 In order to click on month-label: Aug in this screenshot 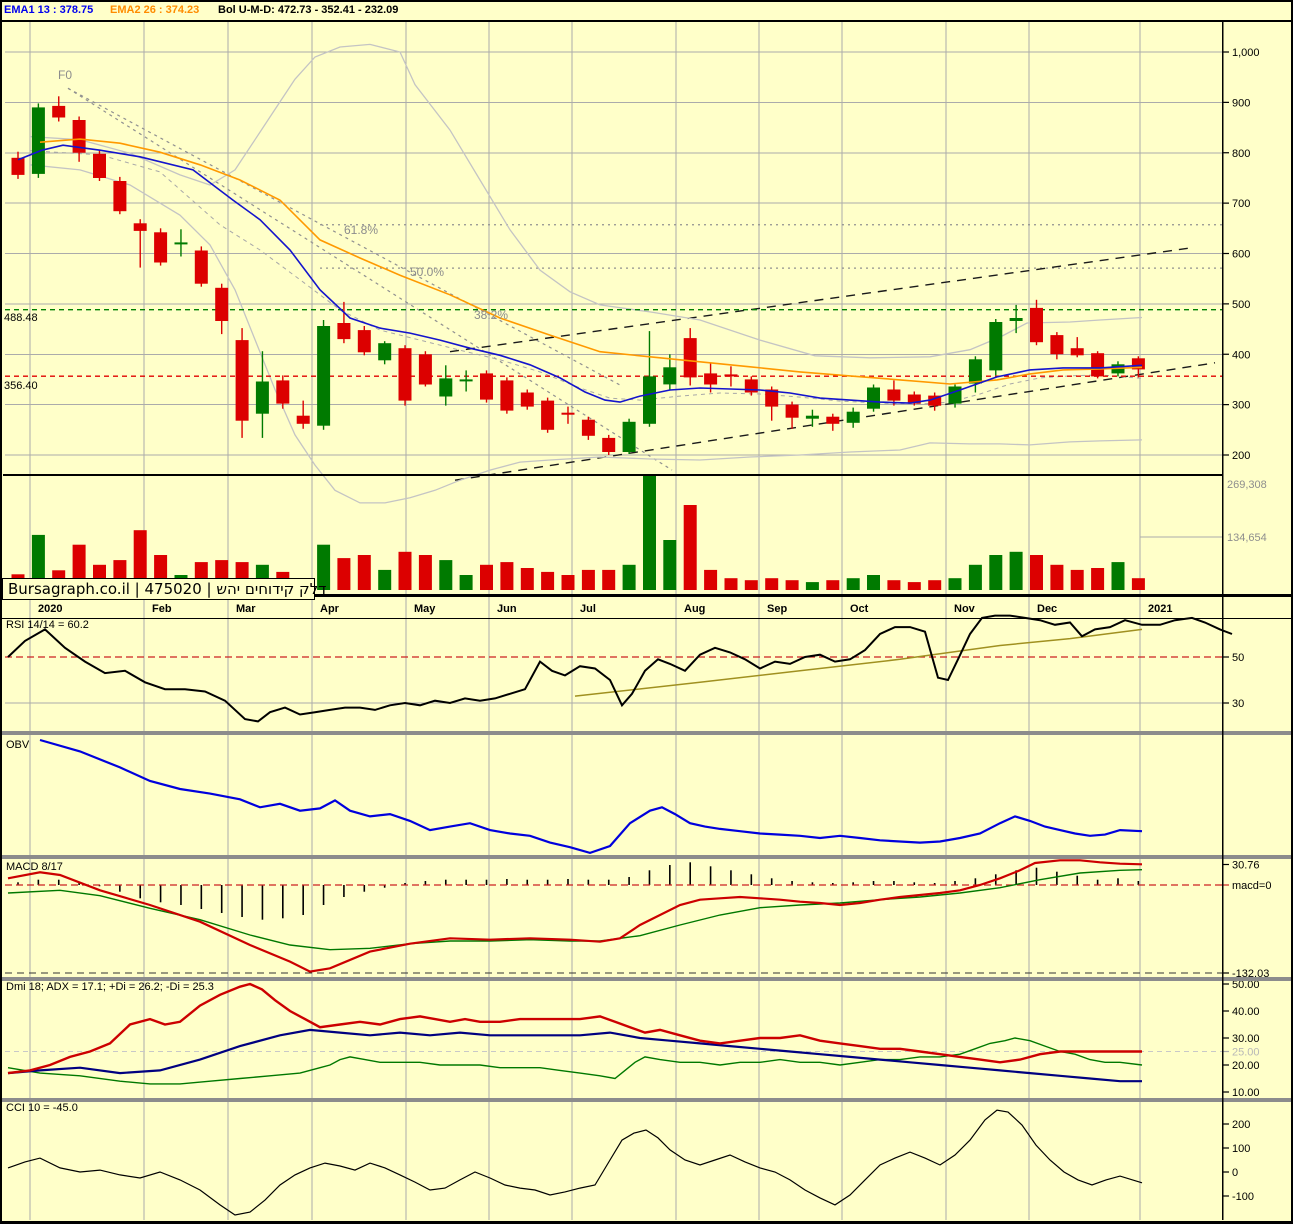, I will do `click(694, 609)`.